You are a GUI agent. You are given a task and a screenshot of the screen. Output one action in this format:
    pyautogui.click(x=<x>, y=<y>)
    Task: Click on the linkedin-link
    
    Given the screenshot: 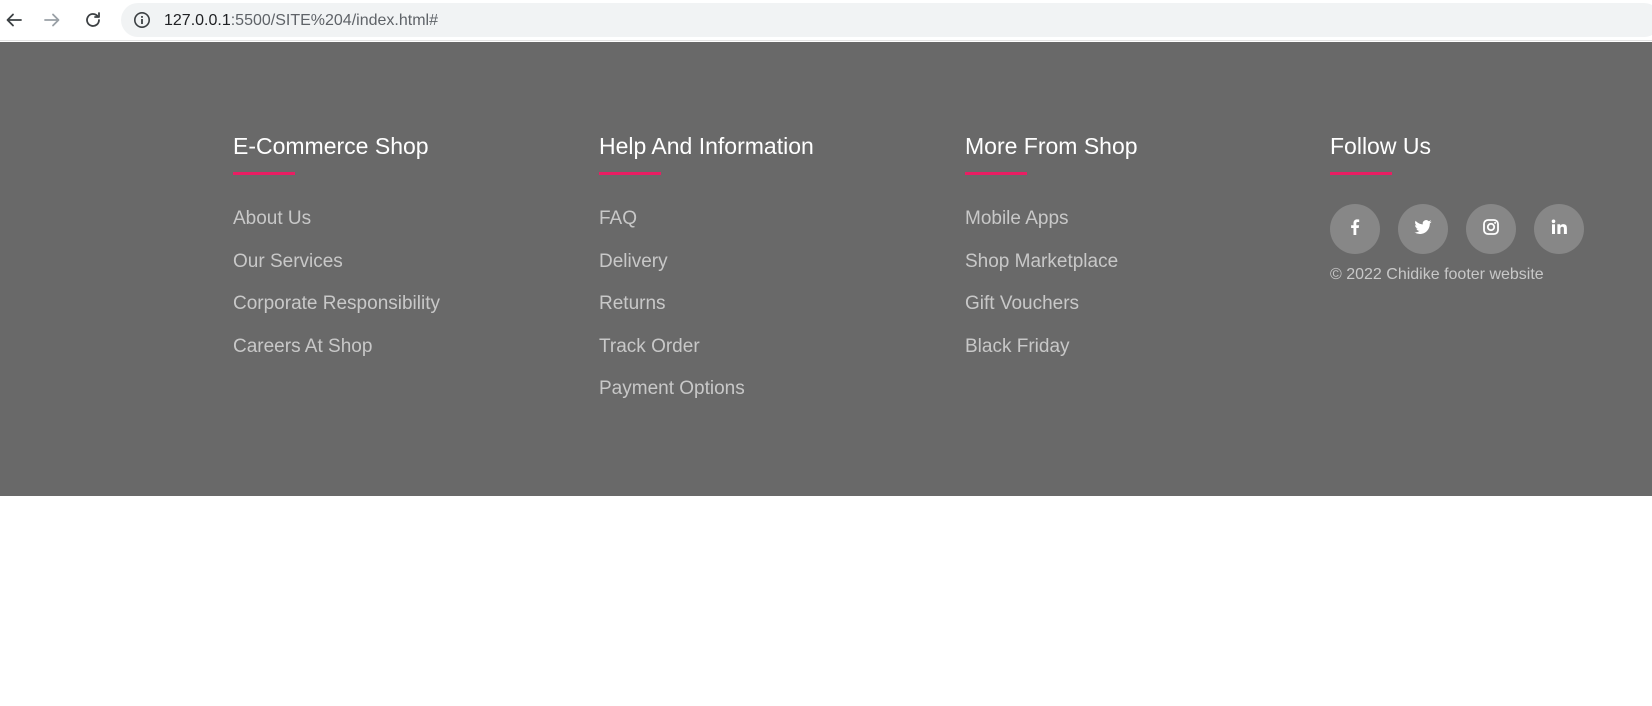 What is the action you would take?
    pyautogui.click(x=1559, y=229)
    